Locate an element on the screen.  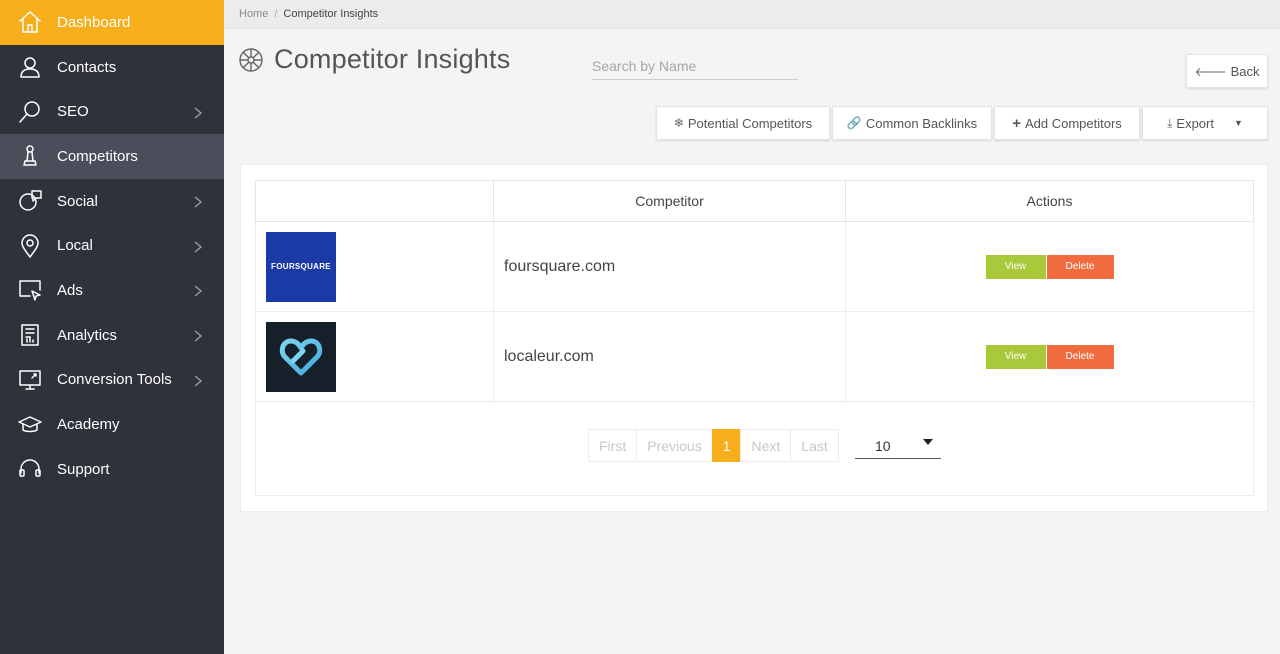
sidebar-item-label: Support is located at coordinates (83, 469).